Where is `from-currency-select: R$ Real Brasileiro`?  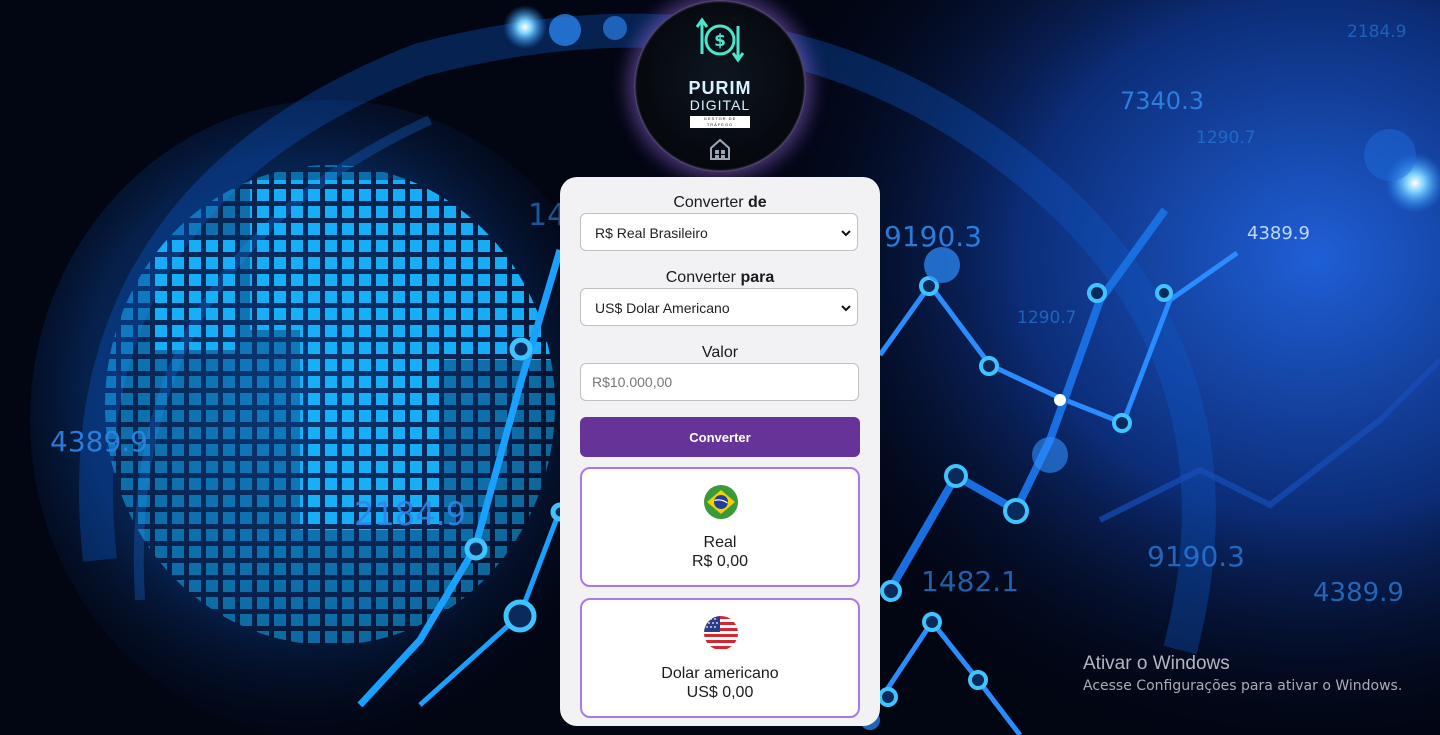
from-currency-select: R$ Real Brasileiro is located at coordinates (719, 232).